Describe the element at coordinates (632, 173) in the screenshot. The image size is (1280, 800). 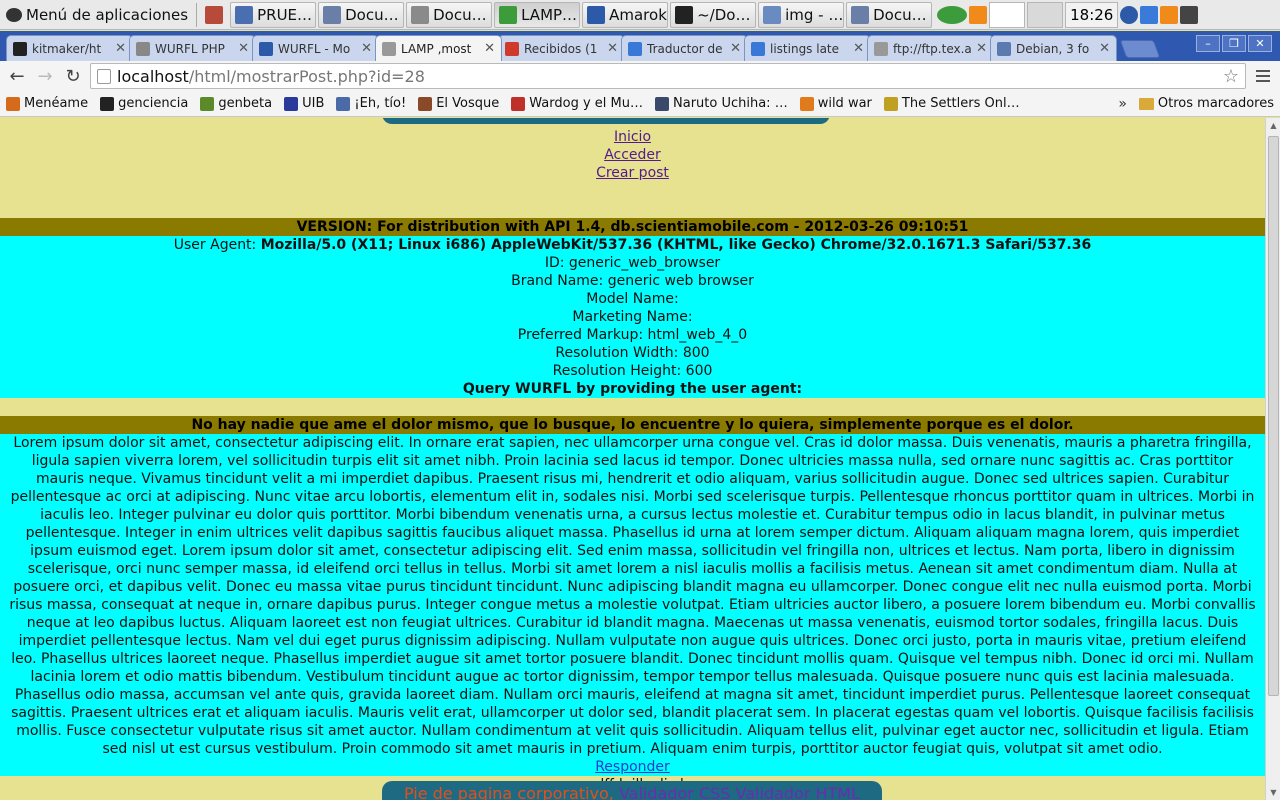
I see `nav-crear-post-link: Crear post` at that location.